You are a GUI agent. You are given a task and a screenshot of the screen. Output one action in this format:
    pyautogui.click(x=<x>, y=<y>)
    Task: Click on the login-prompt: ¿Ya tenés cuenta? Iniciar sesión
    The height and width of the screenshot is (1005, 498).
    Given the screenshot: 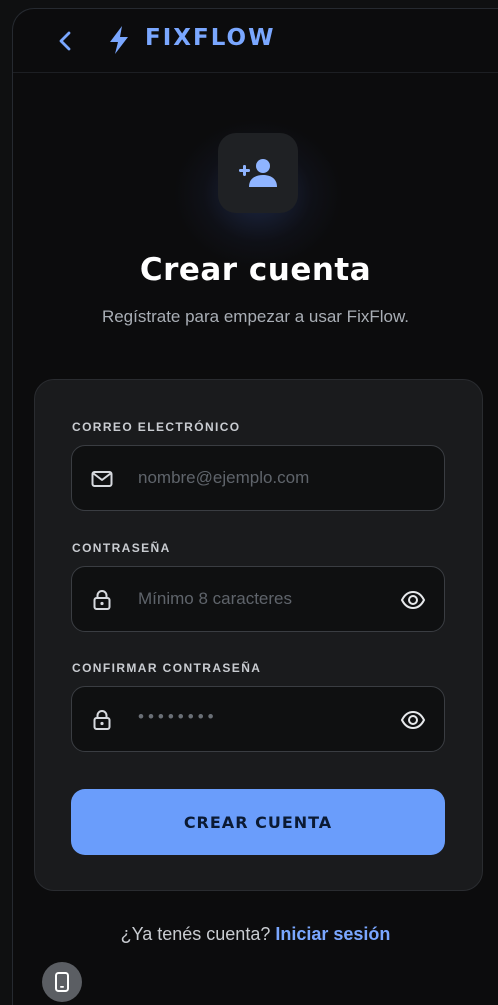 What is the action you would take?
    pyautogui.click(x=255, y=934)
    